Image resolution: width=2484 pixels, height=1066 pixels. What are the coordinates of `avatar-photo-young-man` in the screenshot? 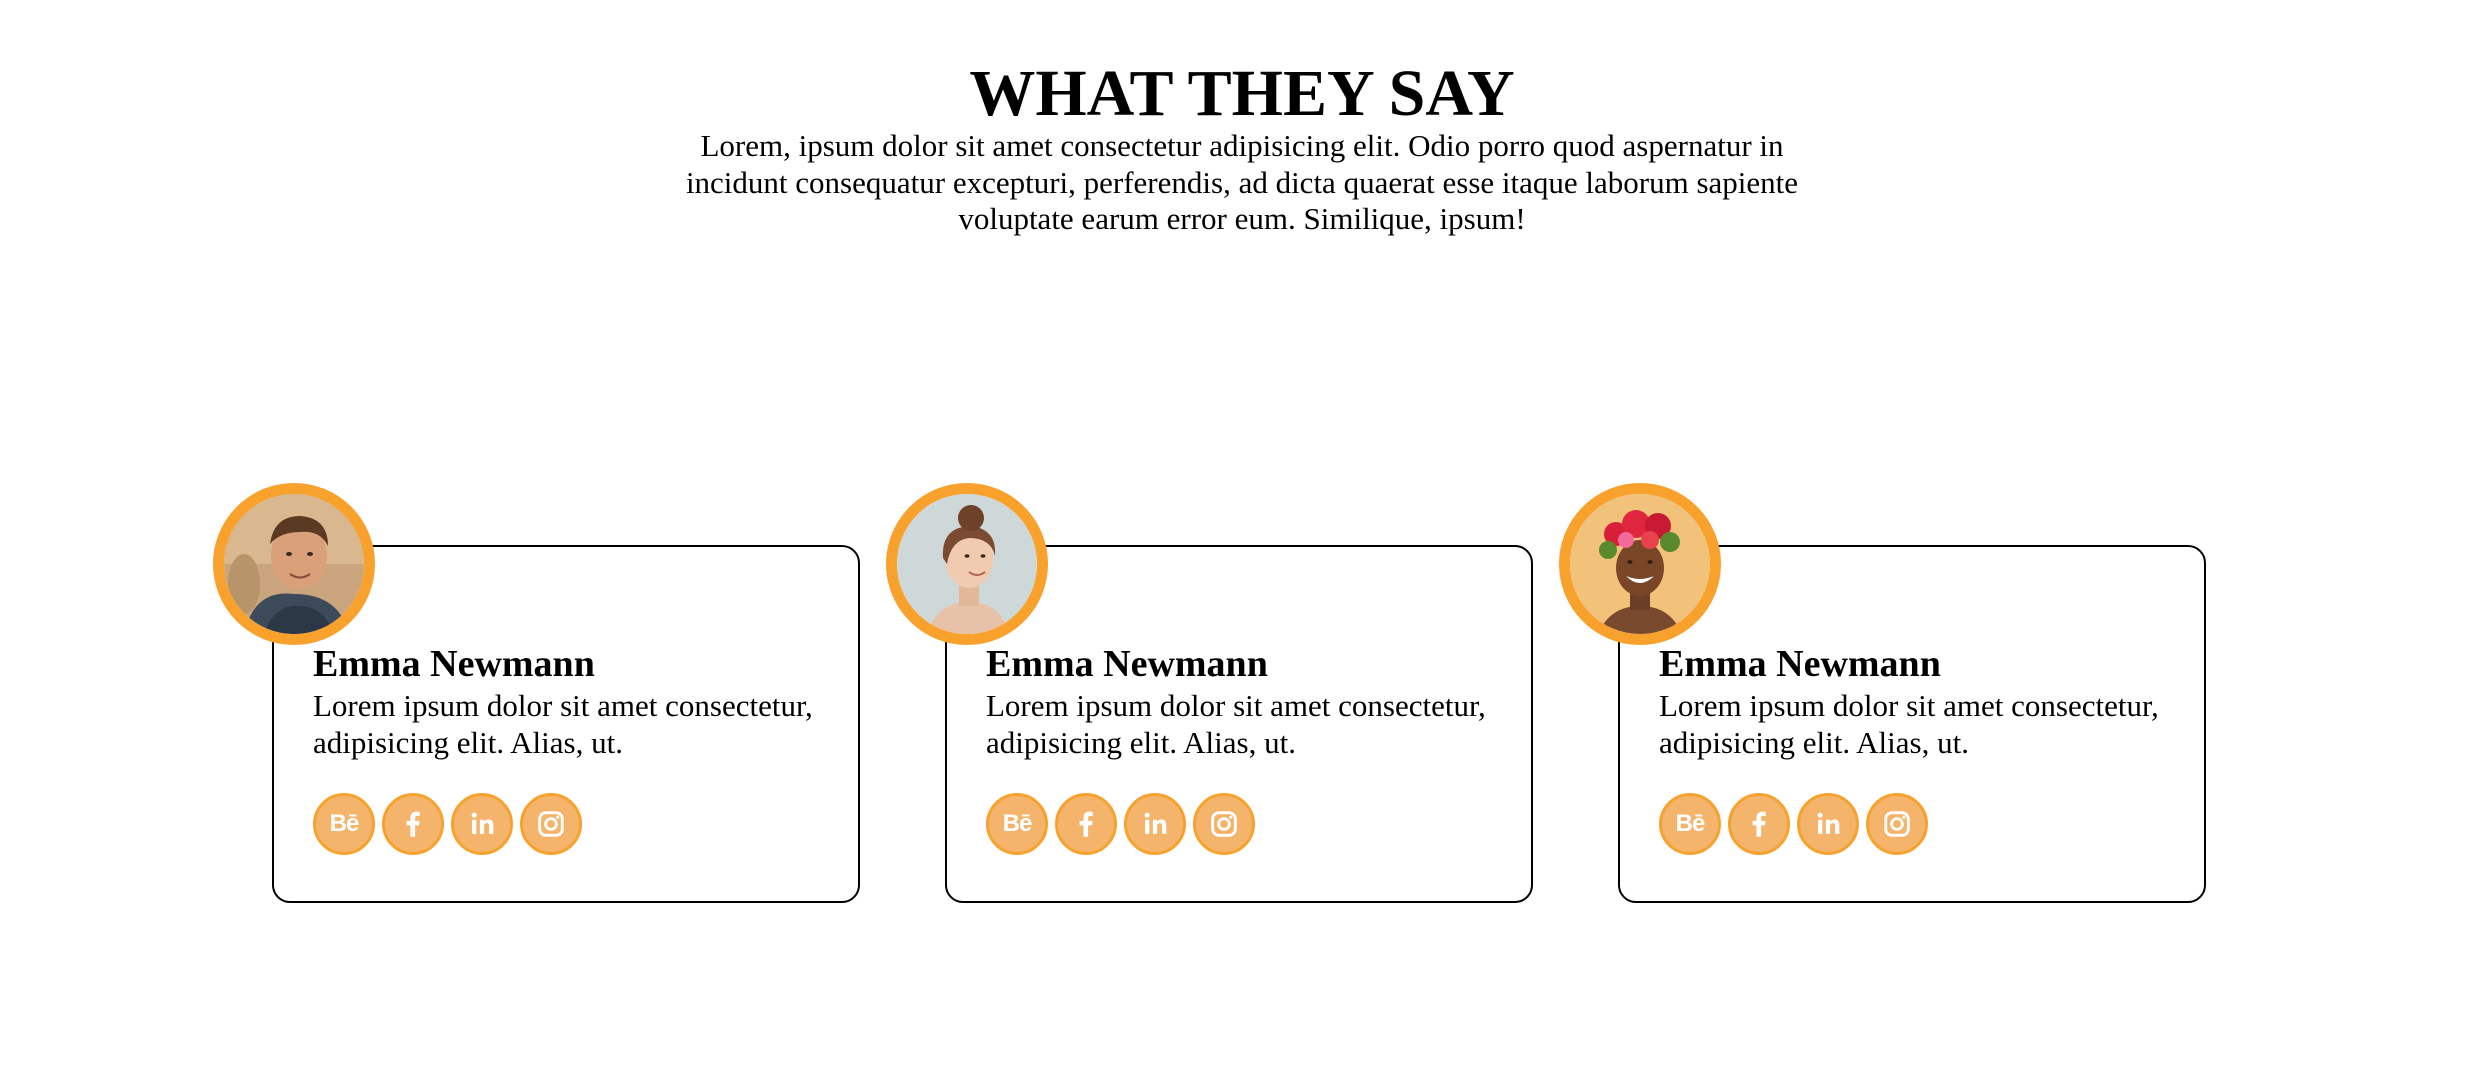 It's located at (294, 564).